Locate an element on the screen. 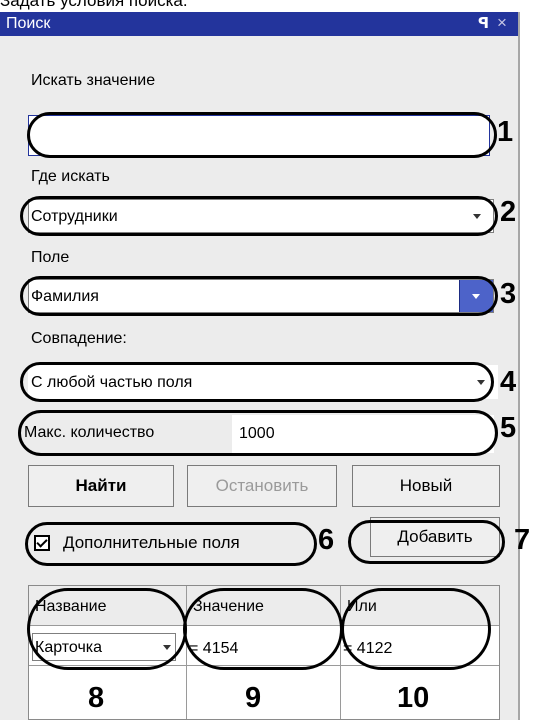 The height and width of the screenshot is (720, 538). pin-icon: ꟼ is located at coordinates (483, 23).